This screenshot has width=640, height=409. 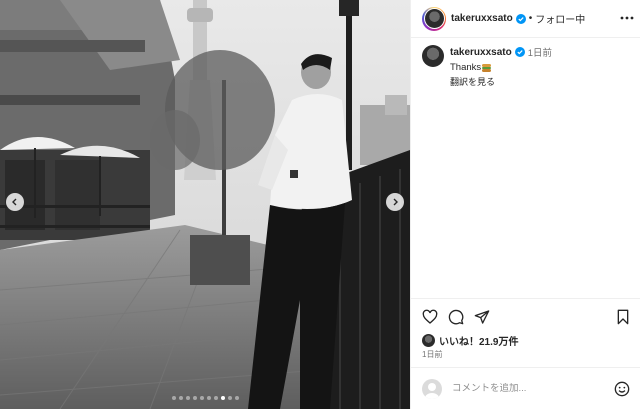 I want to click on more-icon, so click(x=627, y=18).